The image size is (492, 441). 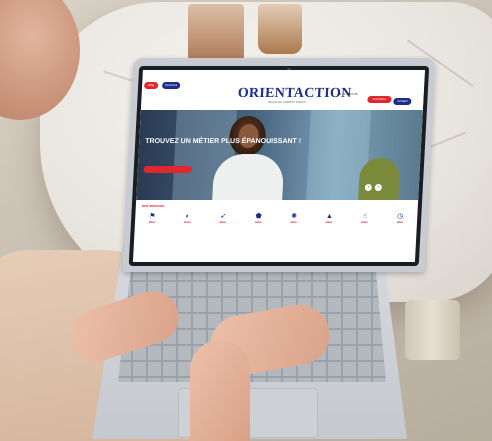 What do you see at coordinates (220, 390) in the screenshot?
I see `right-forearm` at bounding box center [220, 390].